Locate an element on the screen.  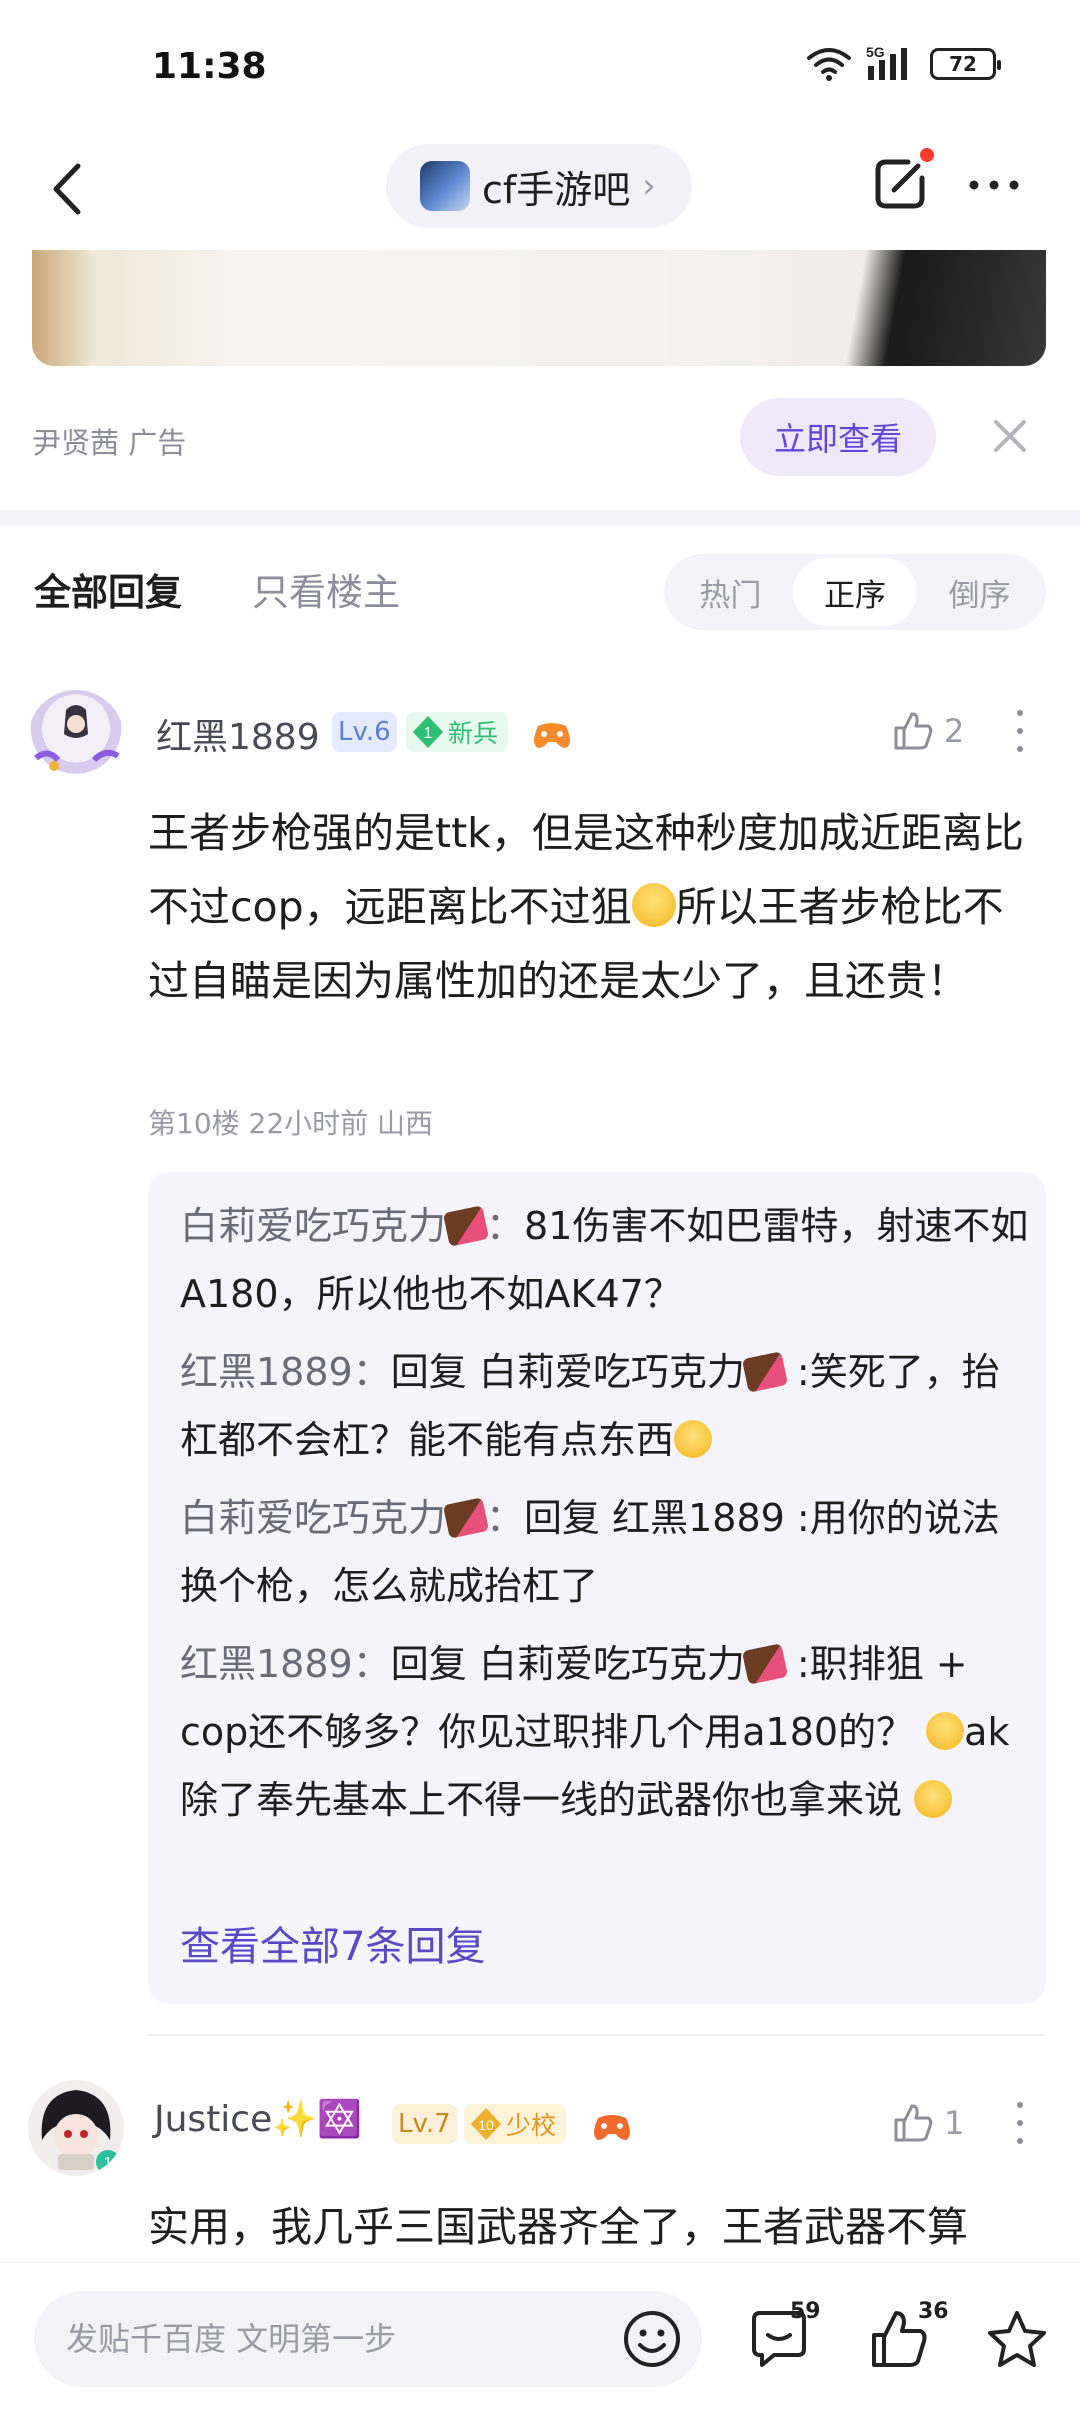
like-button: 1 is located at coordinates (930, 2123).